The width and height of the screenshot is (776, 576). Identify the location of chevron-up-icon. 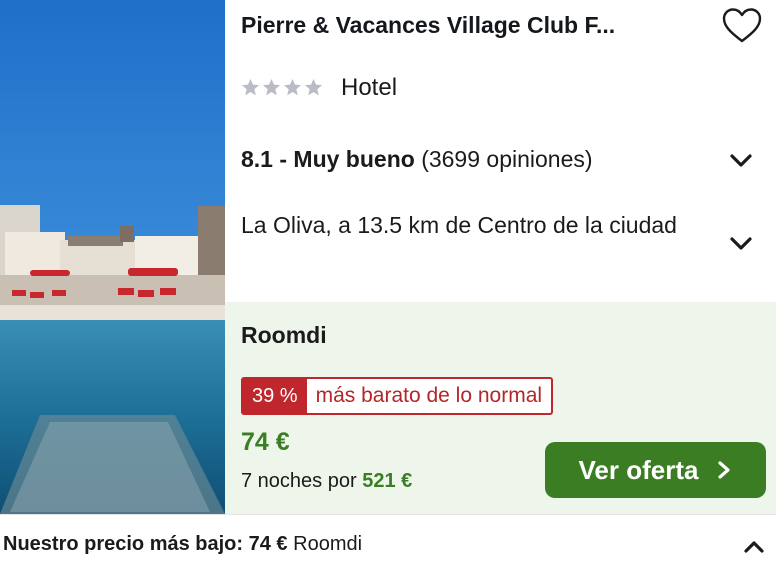
(754, 547).